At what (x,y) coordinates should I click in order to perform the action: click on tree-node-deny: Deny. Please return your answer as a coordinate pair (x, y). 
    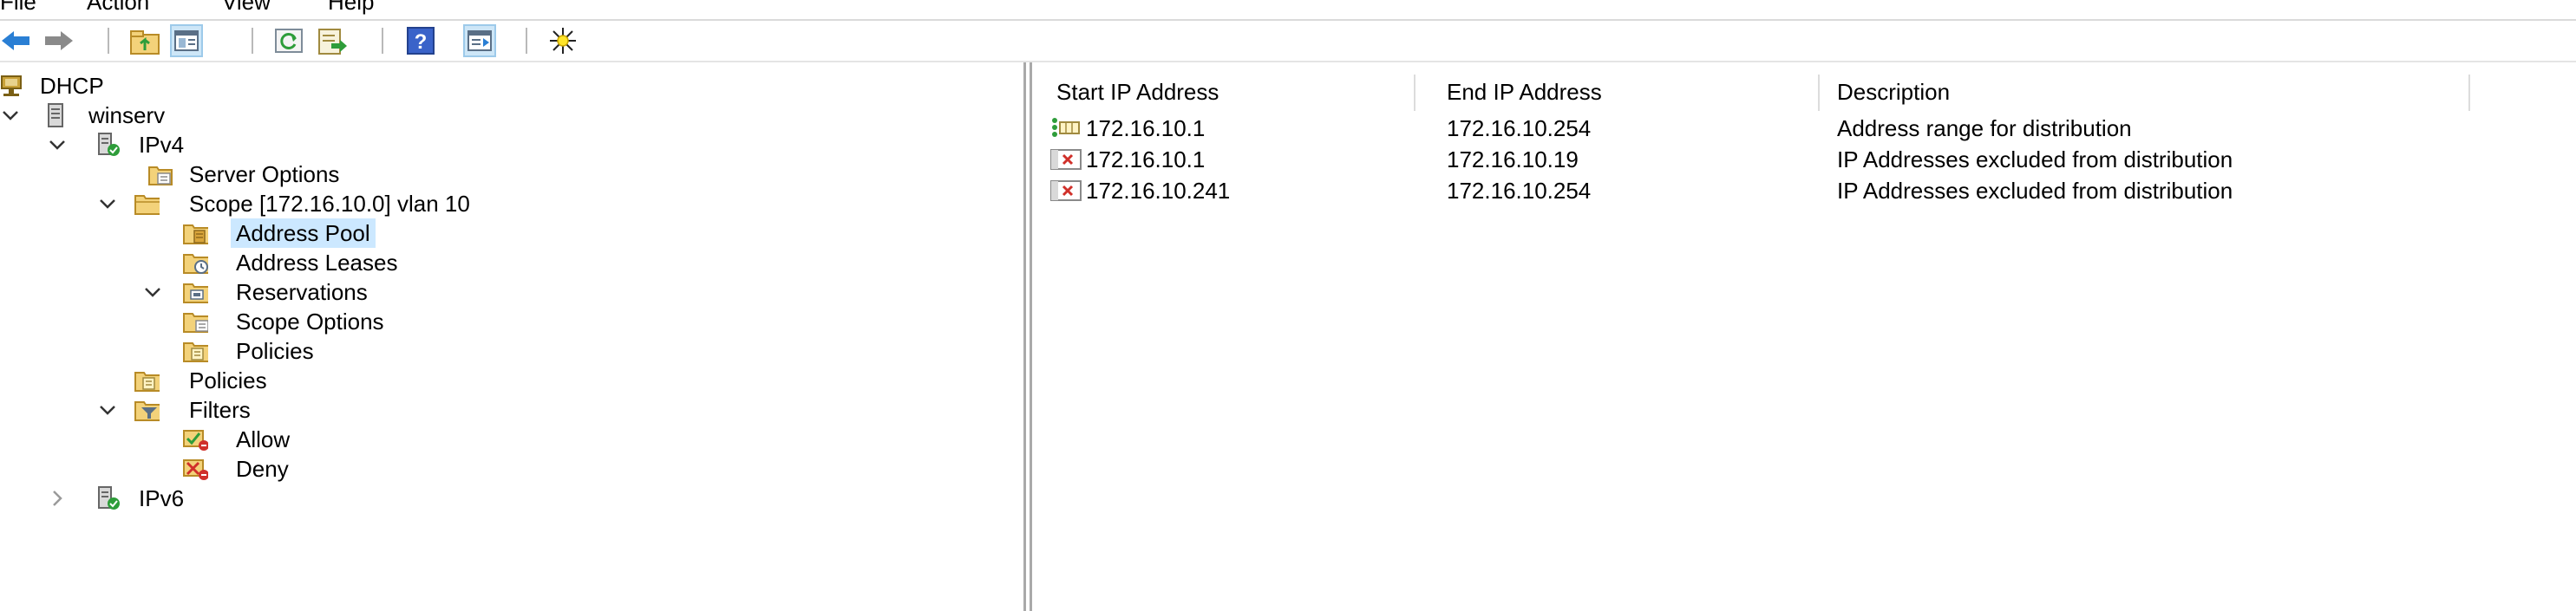
    Looking at the image, I should click on (303, 469).